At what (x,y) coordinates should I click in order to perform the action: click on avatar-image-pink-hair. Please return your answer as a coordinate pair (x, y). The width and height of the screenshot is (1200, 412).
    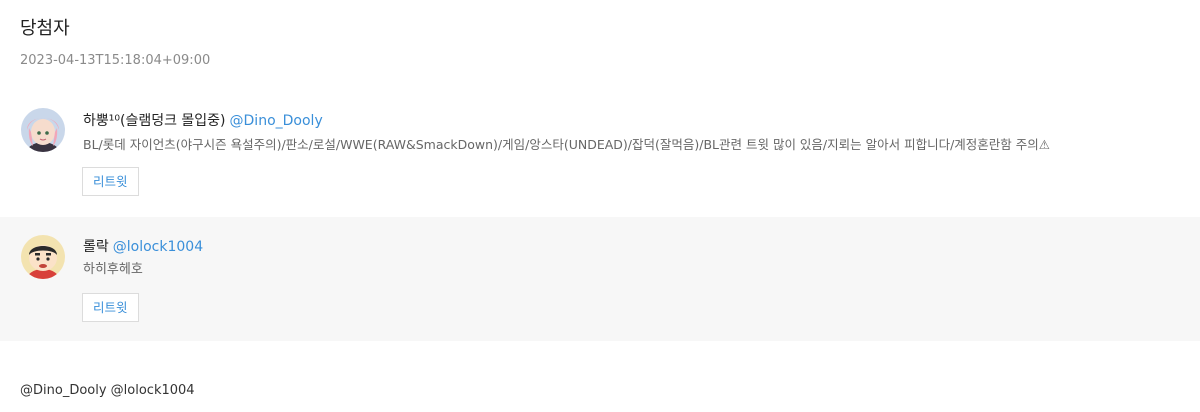
    Looking at the image, I should click on (43, 130).